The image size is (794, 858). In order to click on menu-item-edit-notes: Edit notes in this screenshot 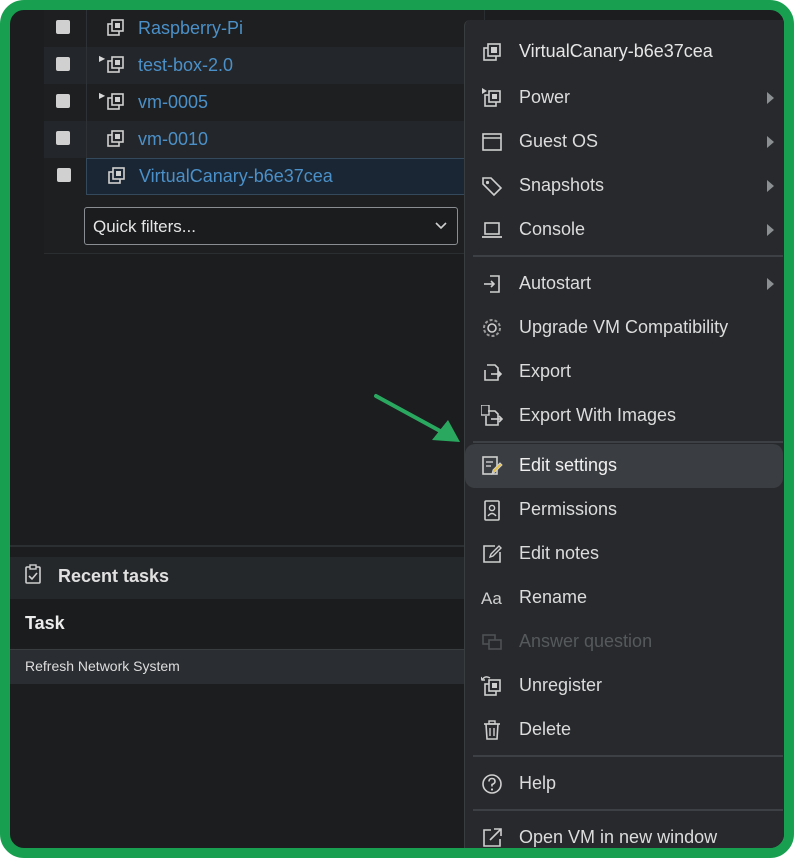, I will do `click(624, 554)`.